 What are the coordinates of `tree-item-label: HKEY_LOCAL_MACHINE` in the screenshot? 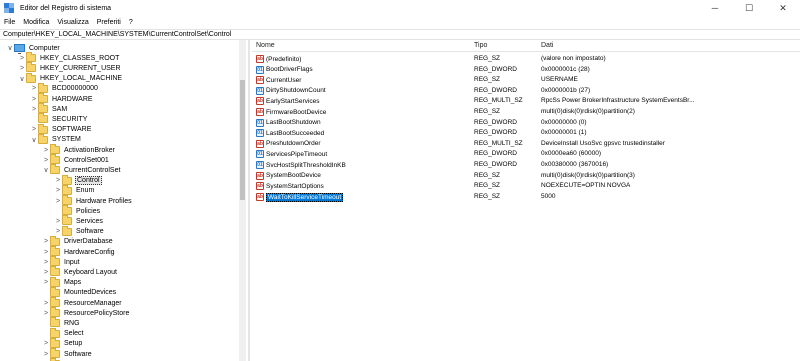 It's located at (81, 79).